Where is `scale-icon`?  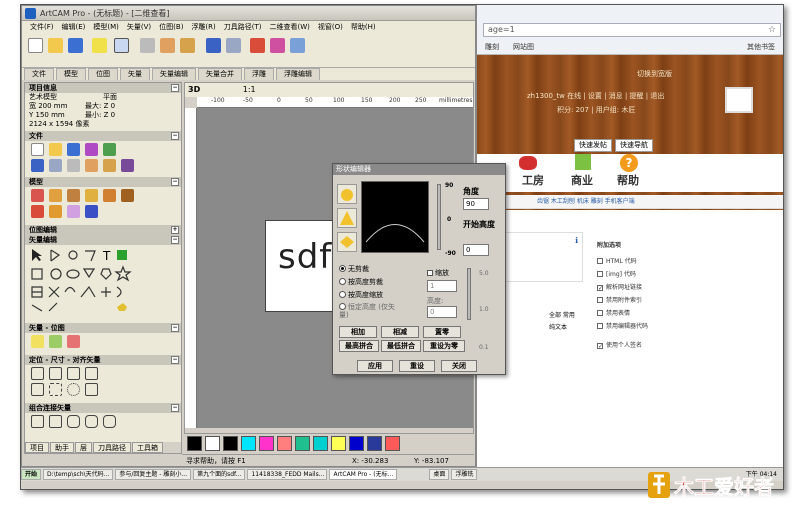
scale-icon is located at coordinates (37, 389).